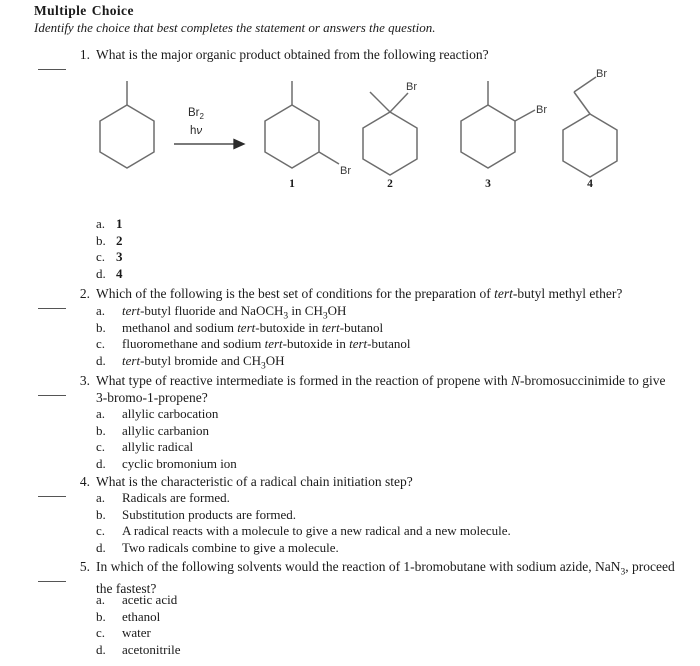  What do you see at coordinates (386, 257) in the screenshot?
I see `option-1-c: c. 3` at bounding box center [386, 257].